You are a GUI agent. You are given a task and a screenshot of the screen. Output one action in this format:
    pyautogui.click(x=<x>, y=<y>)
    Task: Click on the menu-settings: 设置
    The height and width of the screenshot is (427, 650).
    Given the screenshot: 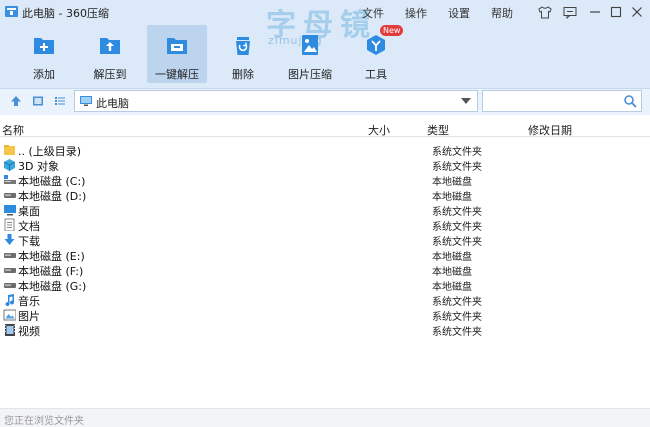 What is the action you would take?
    pyautogui.click(x=459, y=13)
    